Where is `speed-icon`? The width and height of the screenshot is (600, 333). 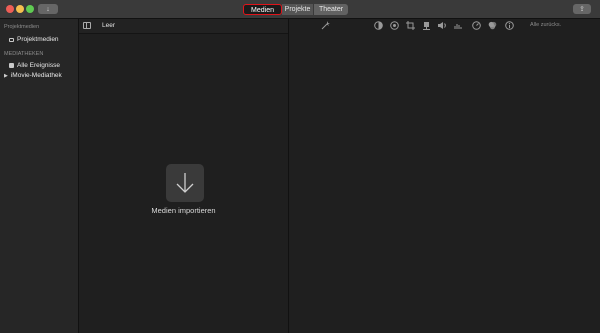
speed-icon is located at coordinates (476, 25).